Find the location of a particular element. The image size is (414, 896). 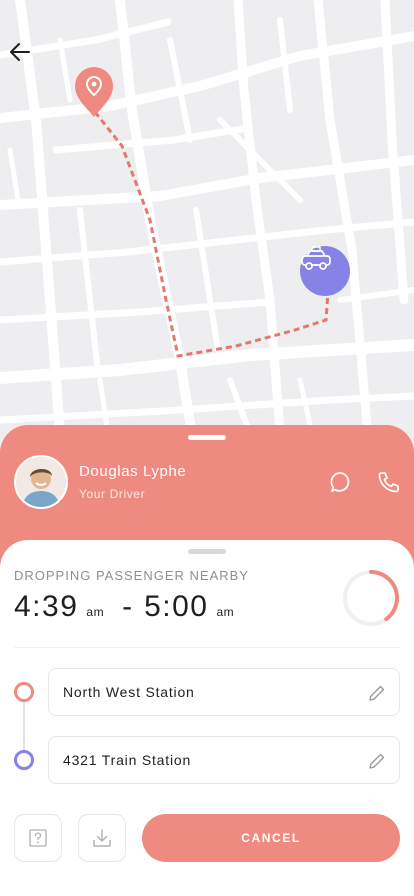

chat-button is located at coordinates (341, 482).